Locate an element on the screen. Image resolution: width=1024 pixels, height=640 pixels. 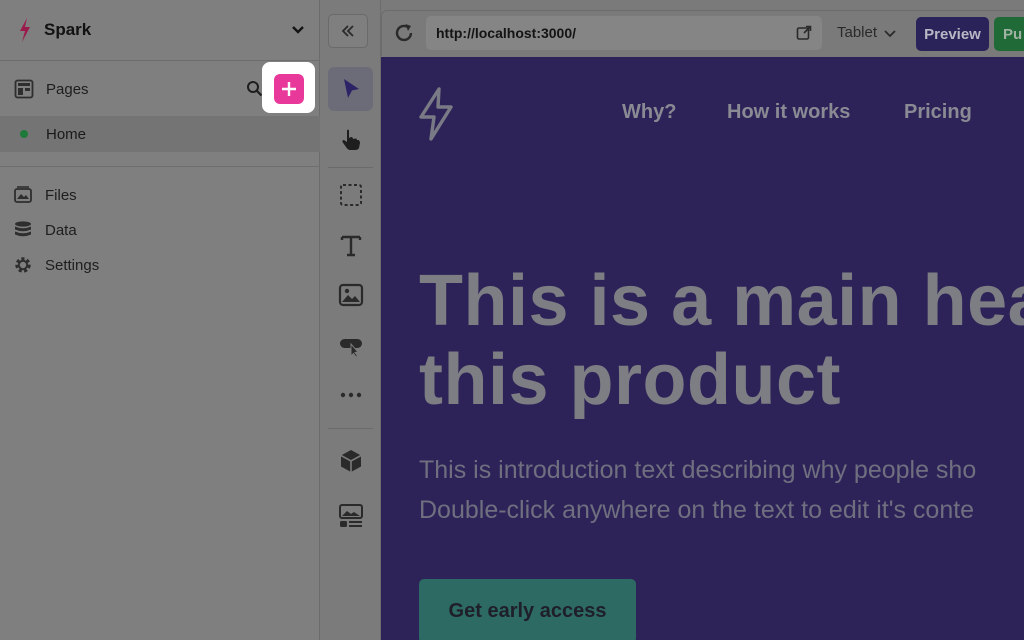
sidebar-divider is located at coordinates (160, 166).